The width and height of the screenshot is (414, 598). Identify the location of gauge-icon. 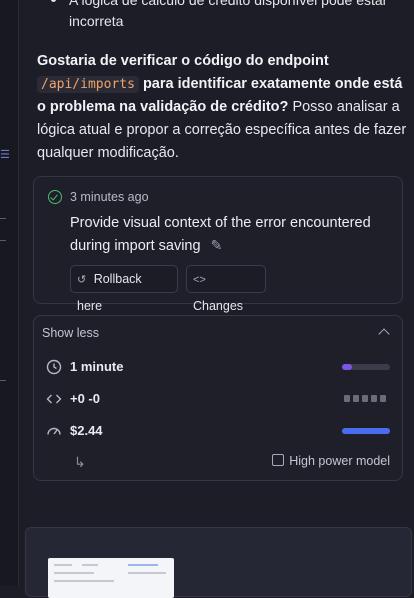
(54, 431).